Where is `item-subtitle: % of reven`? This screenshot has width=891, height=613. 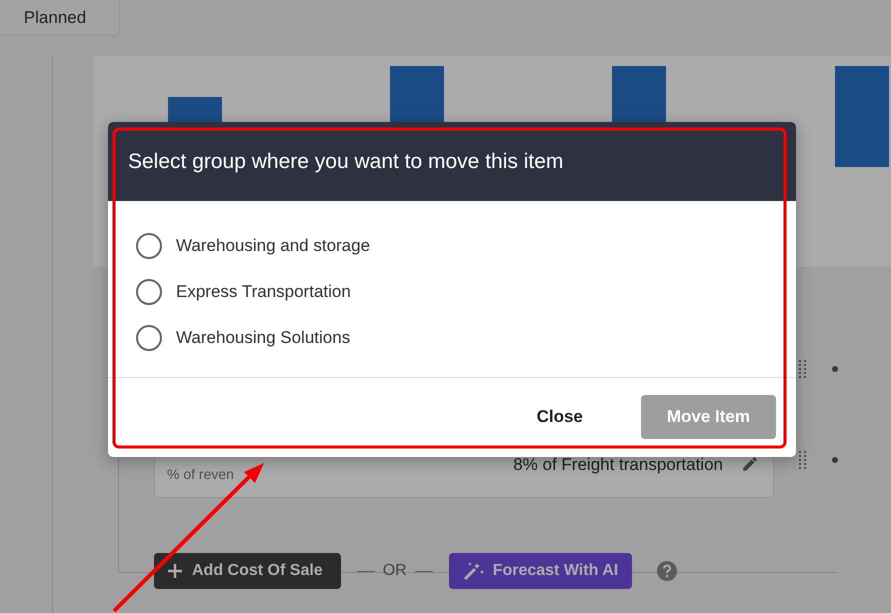 item-subtitle: % of reven is located at coordinates (200, 474).